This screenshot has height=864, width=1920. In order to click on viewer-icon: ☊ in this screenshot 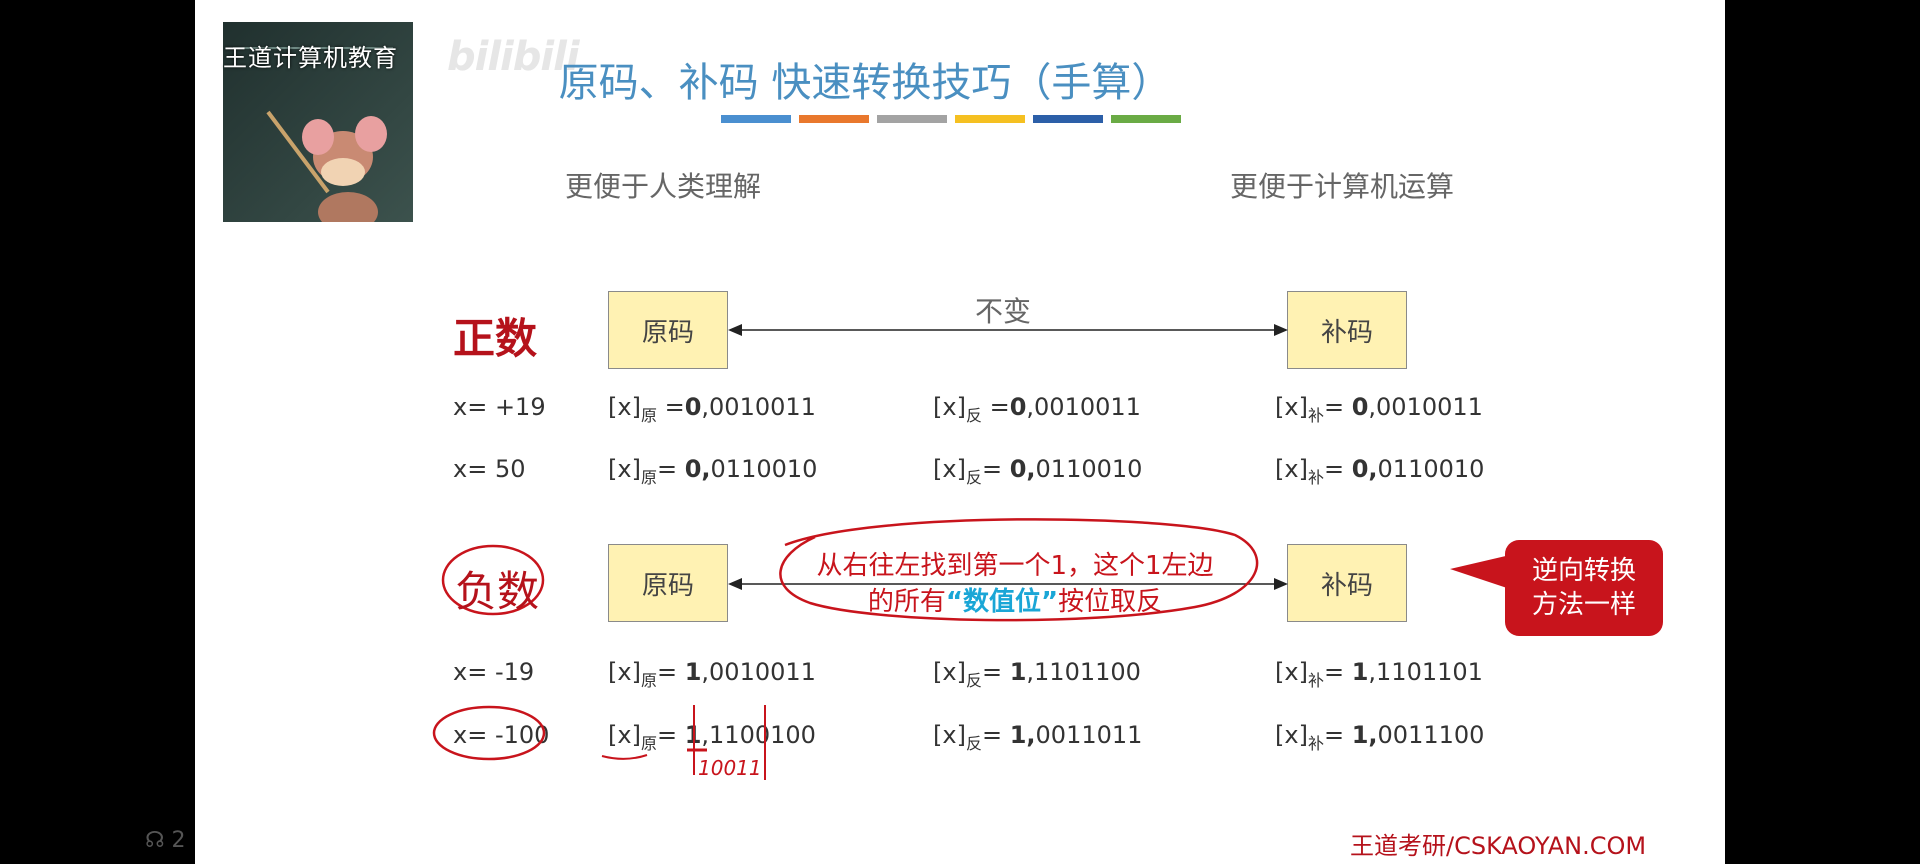, I will do `click(158, 840)`.